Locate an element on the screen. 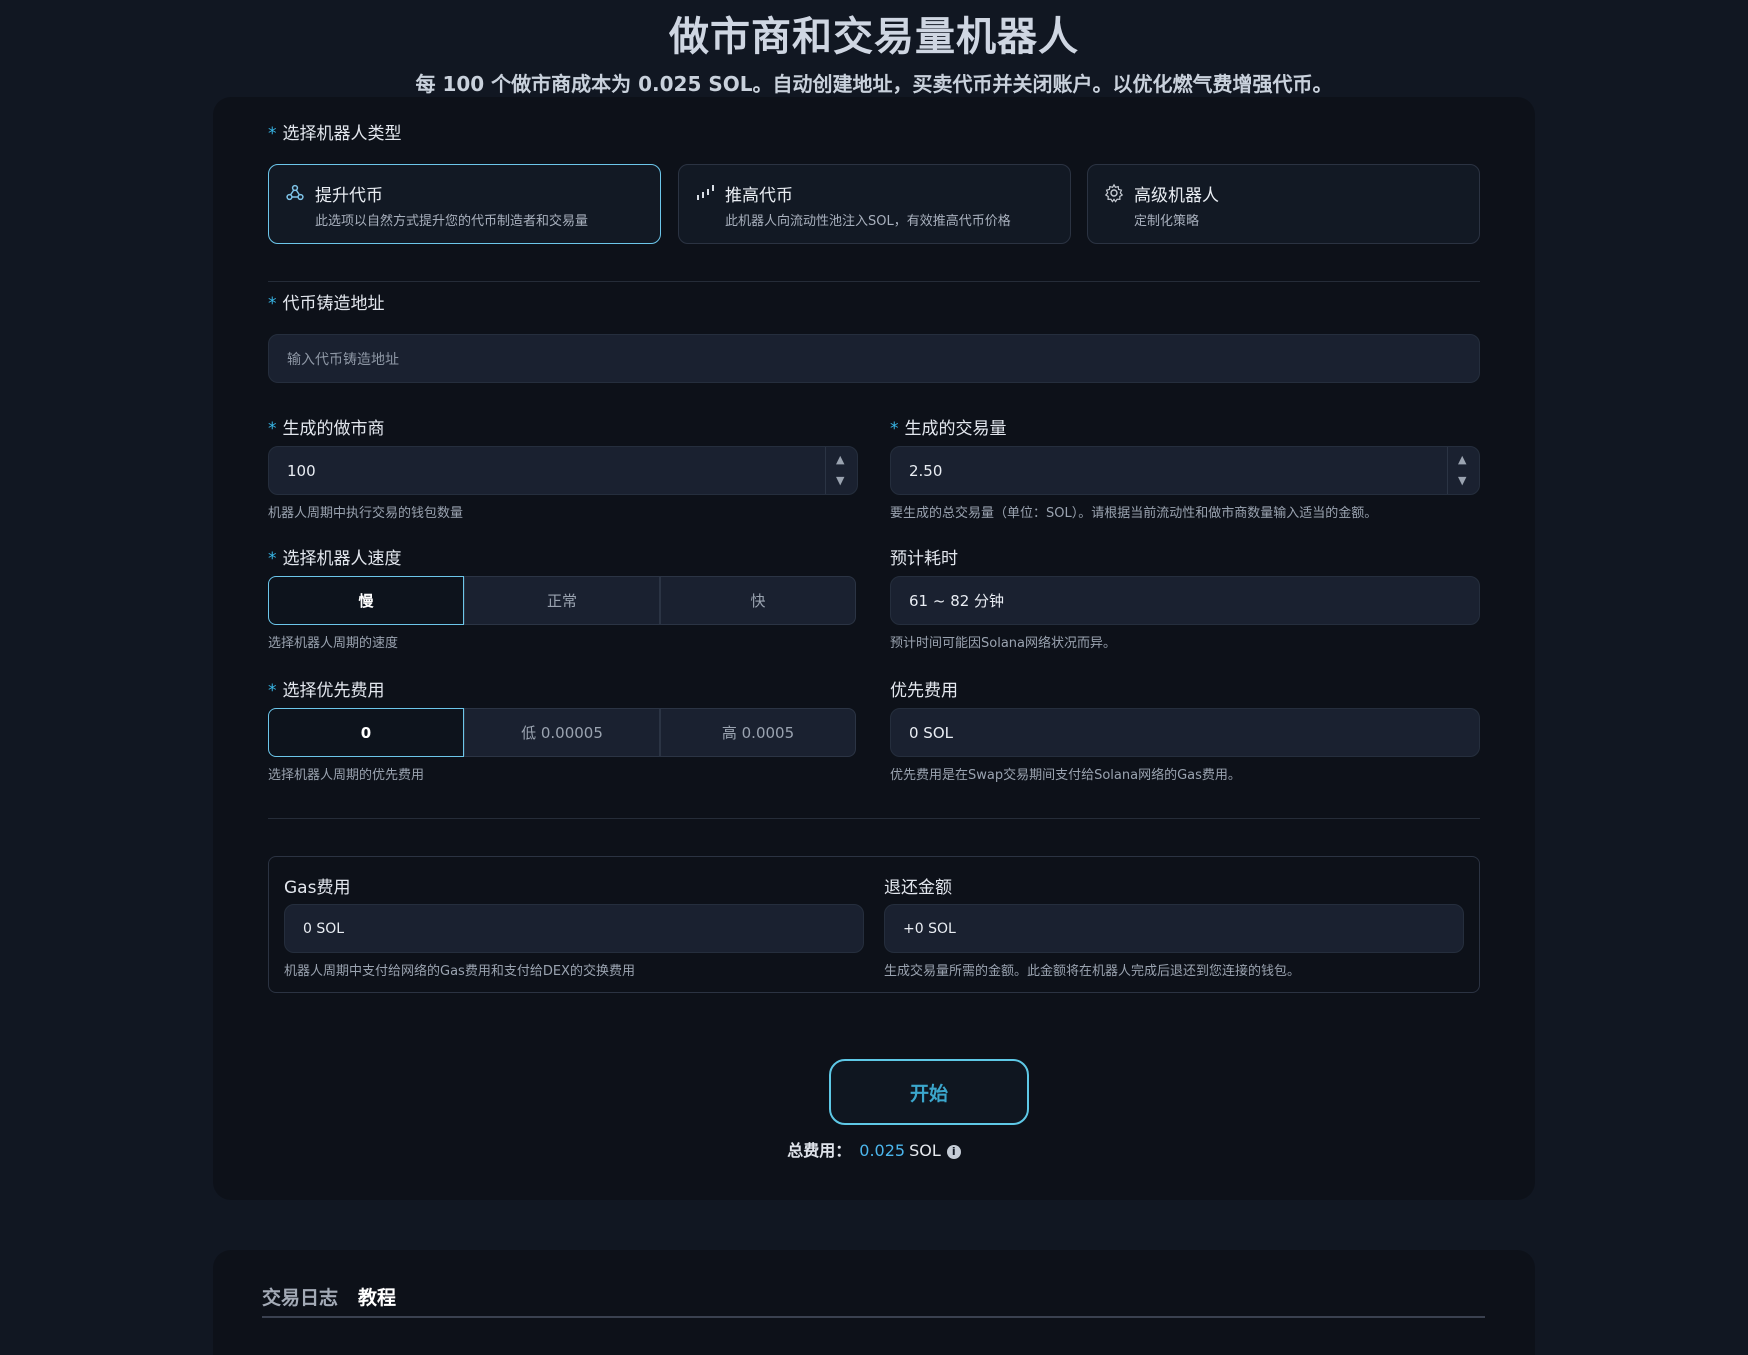  bot-type-desc: 定制化策略 is located at coordinates (1167, 221).